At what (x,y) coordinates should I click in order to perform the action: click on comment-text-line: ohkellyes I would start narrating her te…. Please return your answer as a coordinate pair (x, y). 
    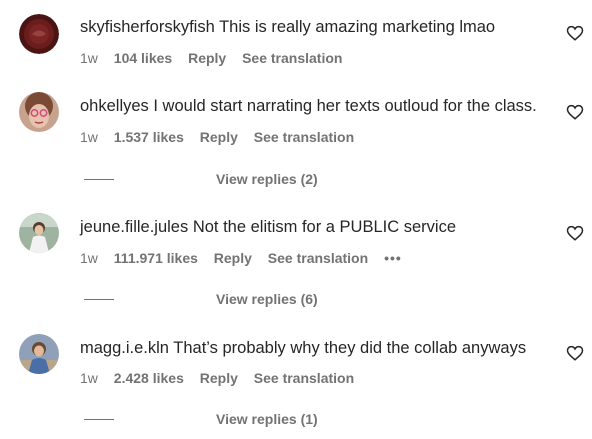
    Looking at the image, I should click on (308, 106).